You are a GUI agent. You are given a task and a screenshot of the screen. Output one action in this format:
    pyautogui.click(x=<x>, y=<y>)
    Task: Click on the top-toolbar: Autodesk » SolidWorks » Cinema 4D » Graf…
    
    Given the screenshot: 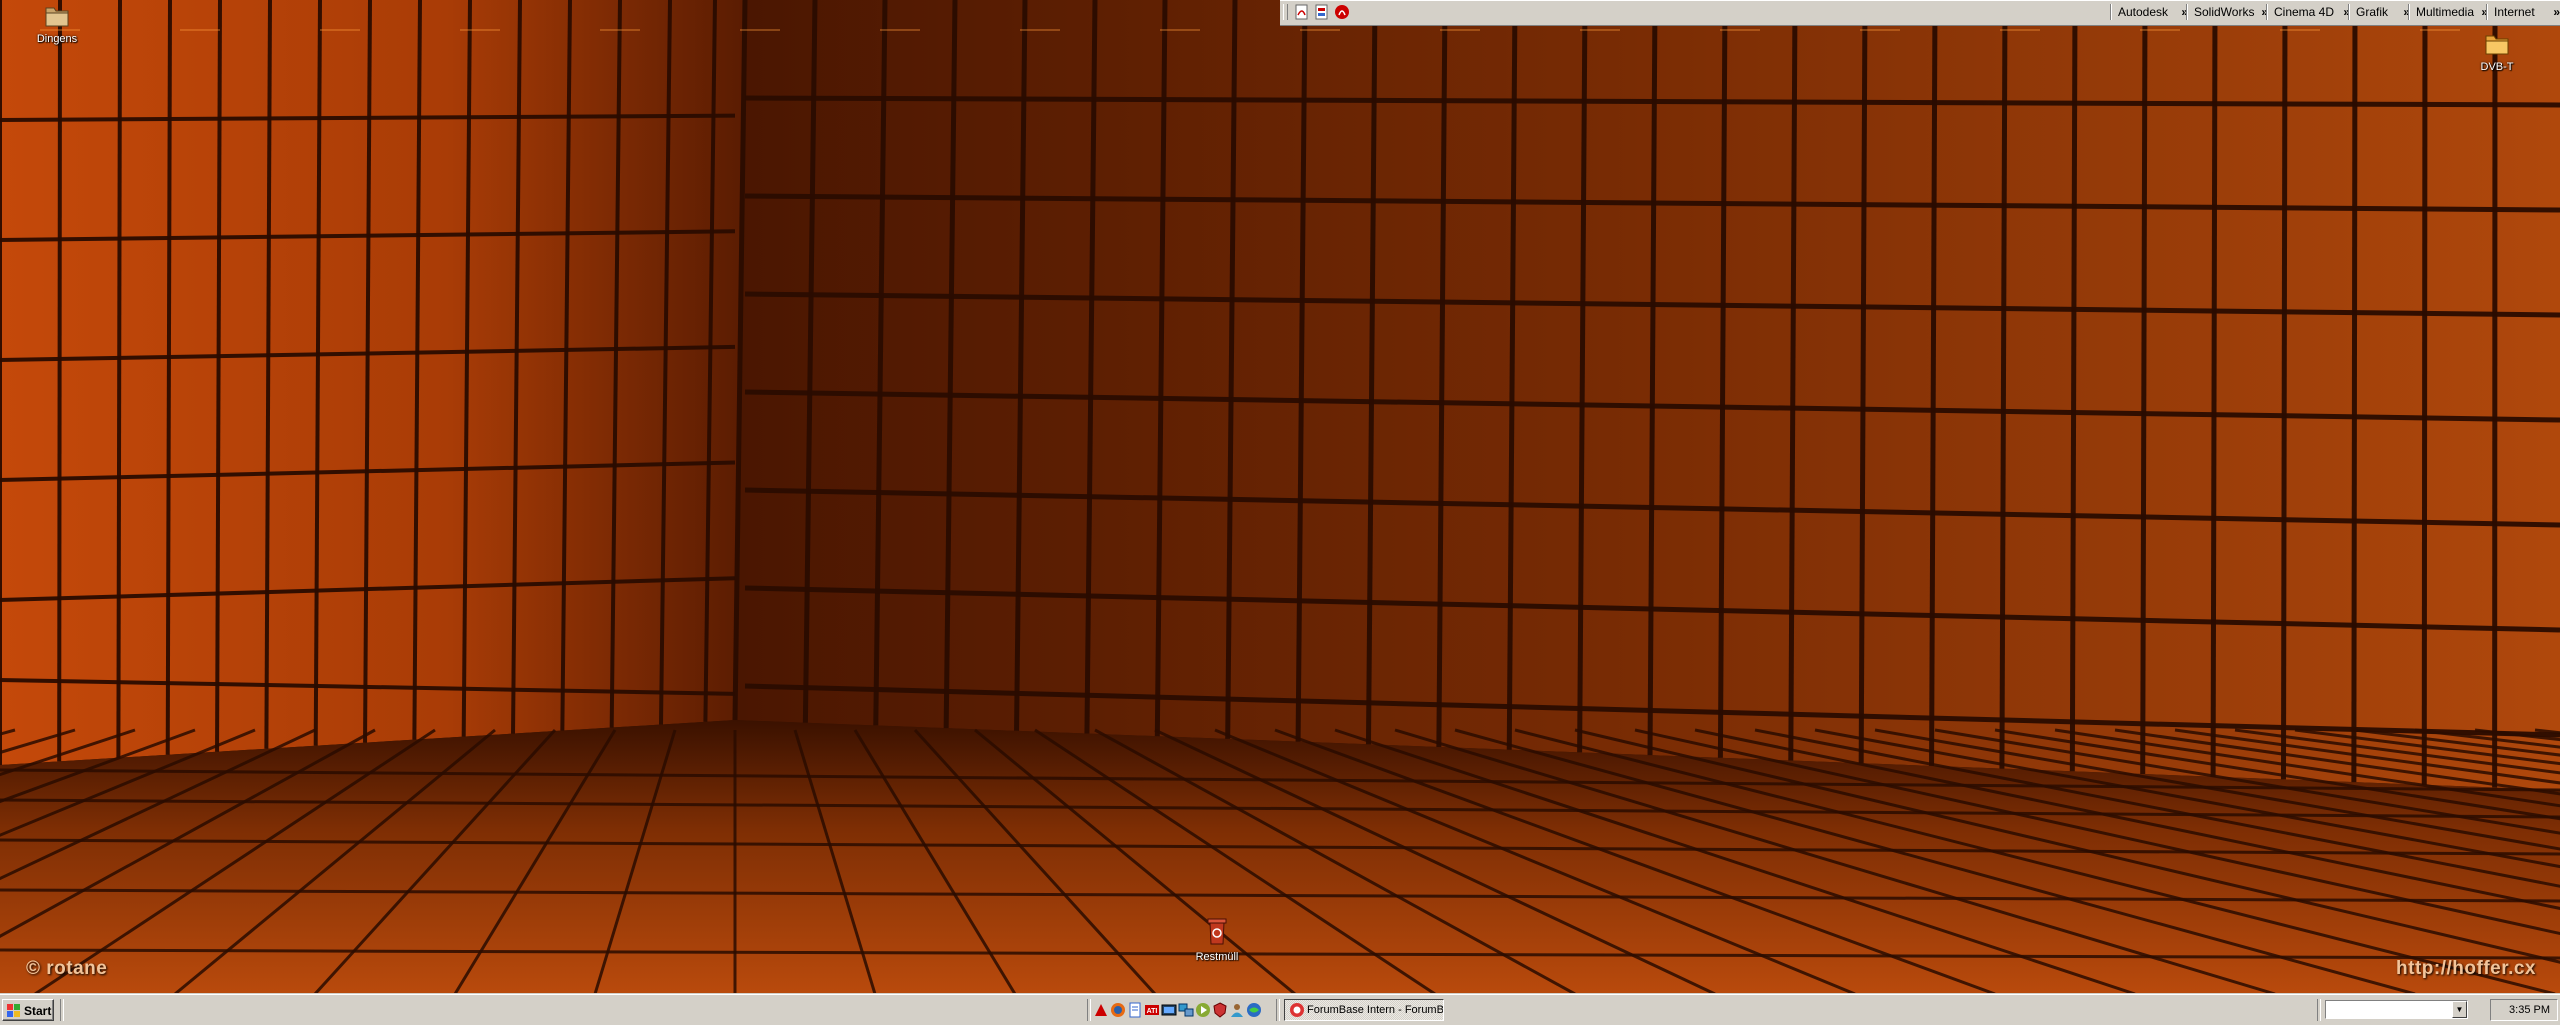 What is the action you would take?
    pyautogui.click(x=1920, y=13)
    